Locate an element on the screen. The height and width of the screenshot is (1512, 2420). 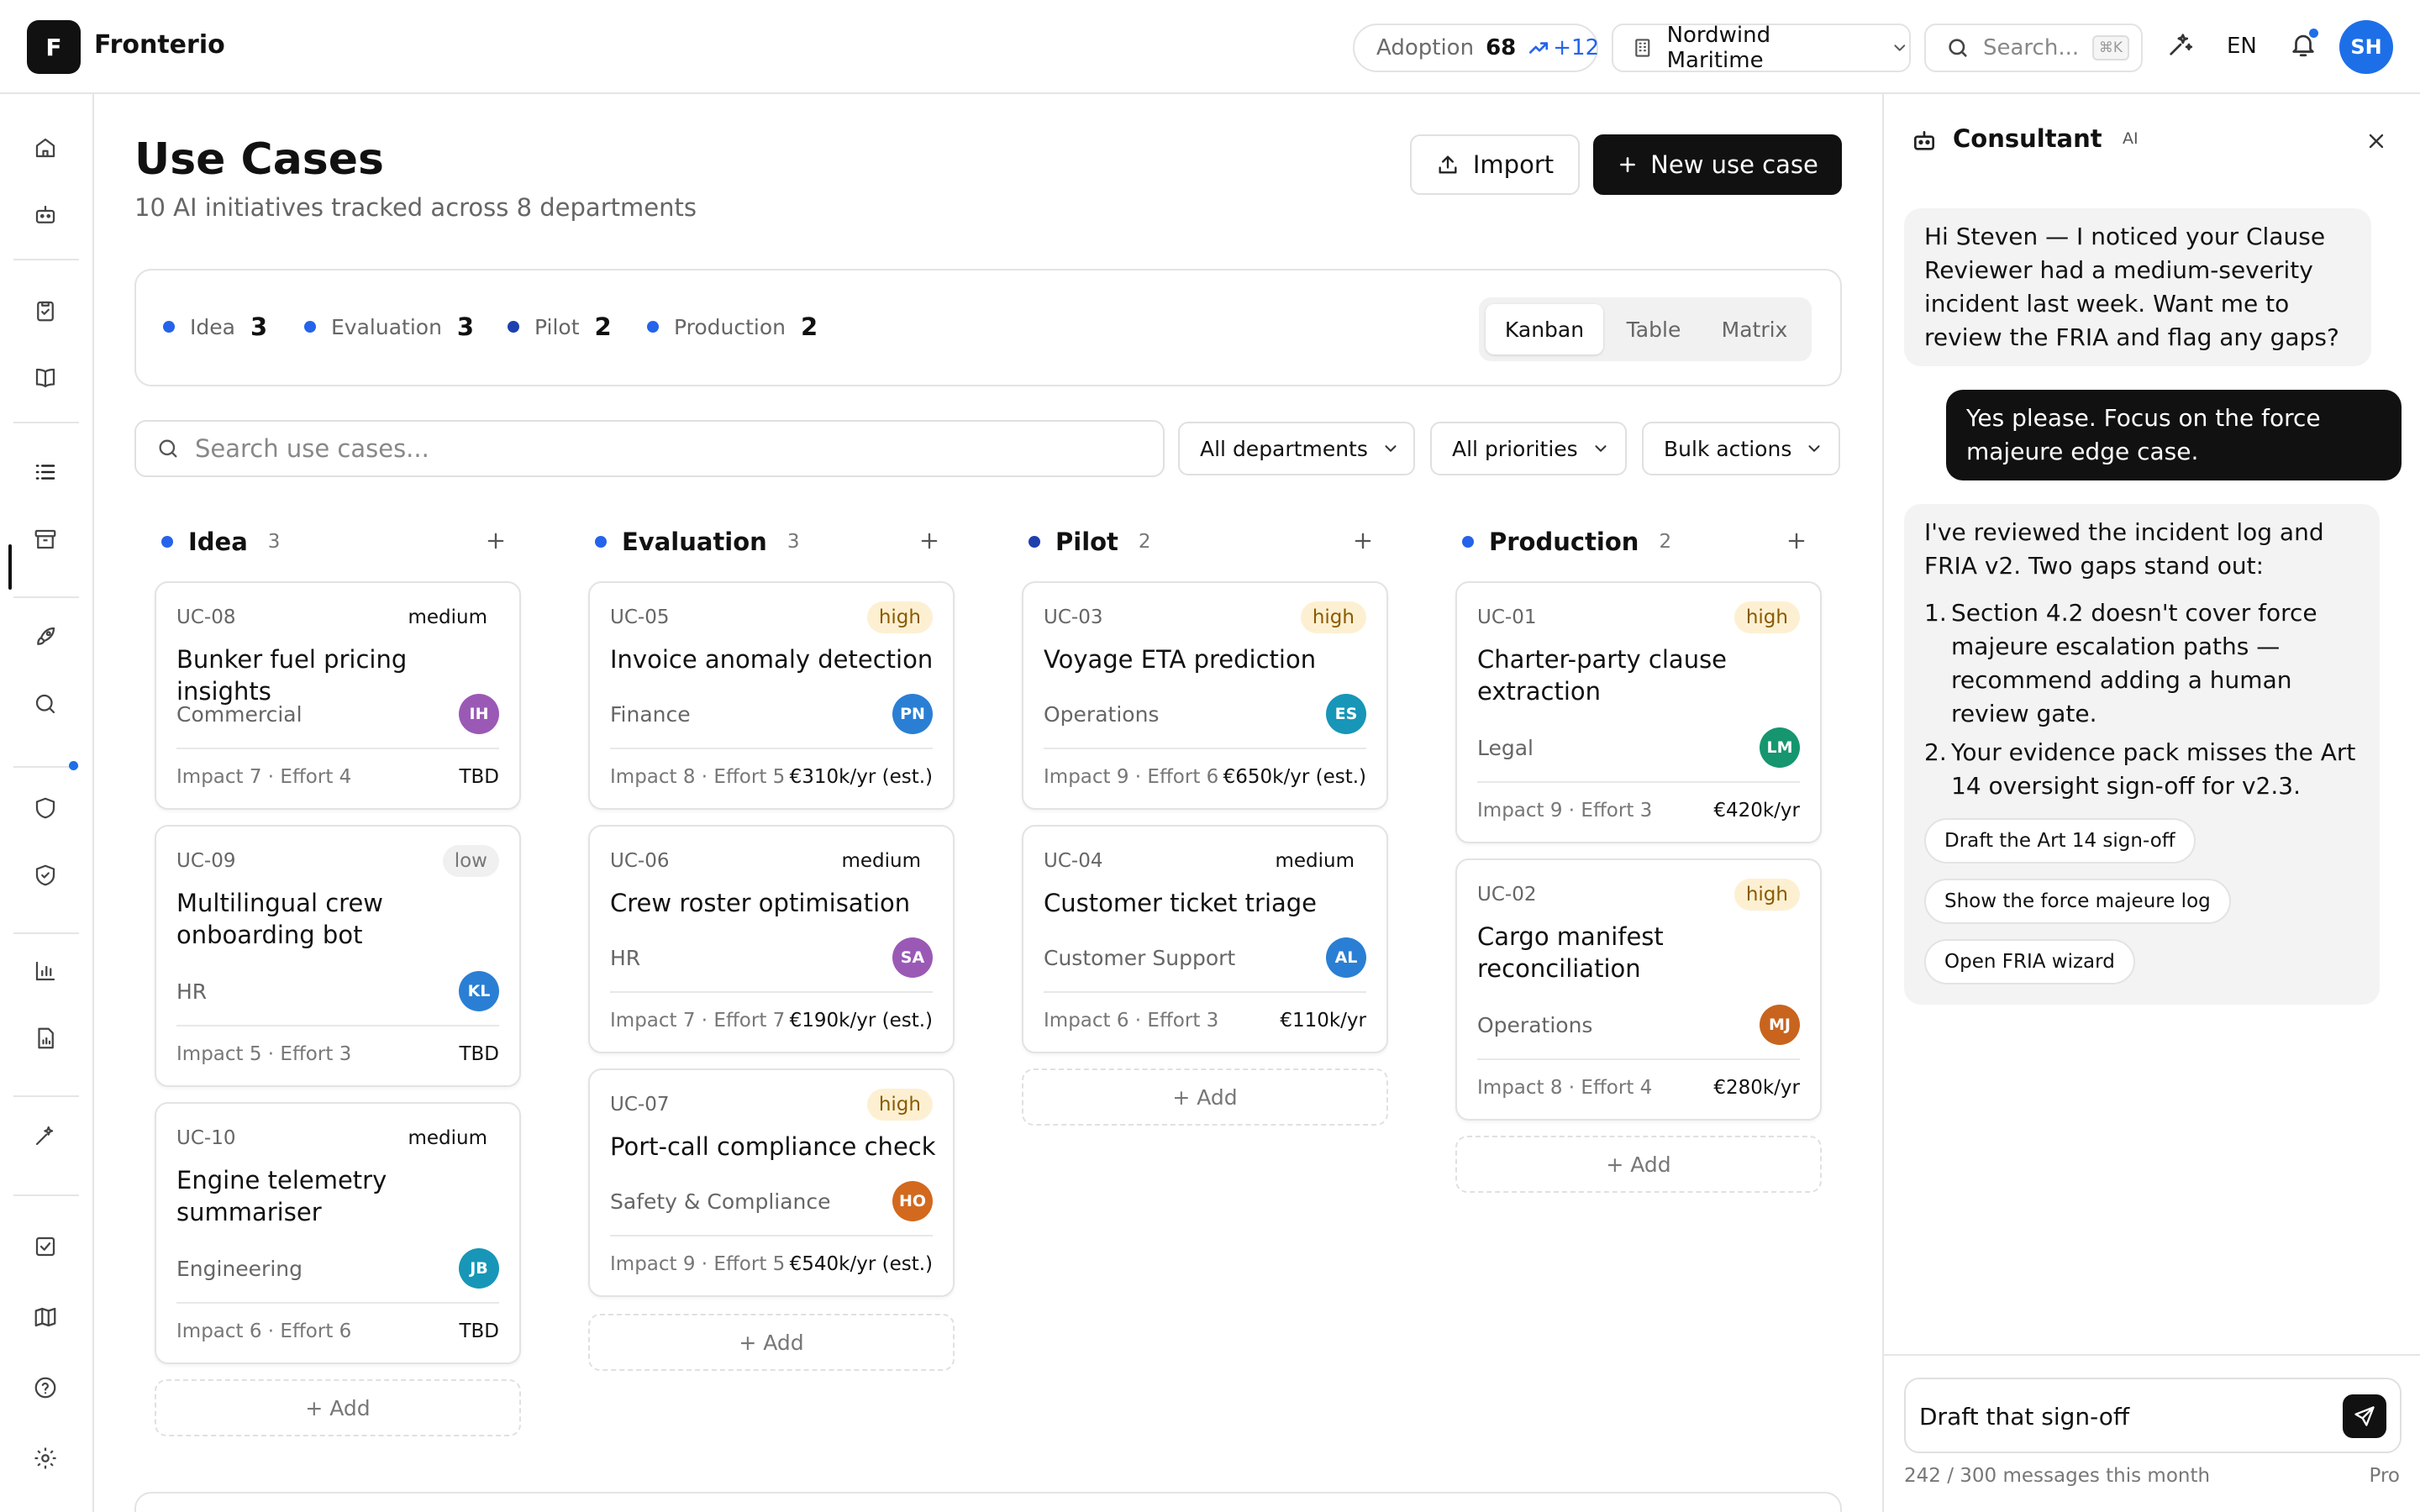
adoption-label: Adoption is located at coordinates (1425, 47).